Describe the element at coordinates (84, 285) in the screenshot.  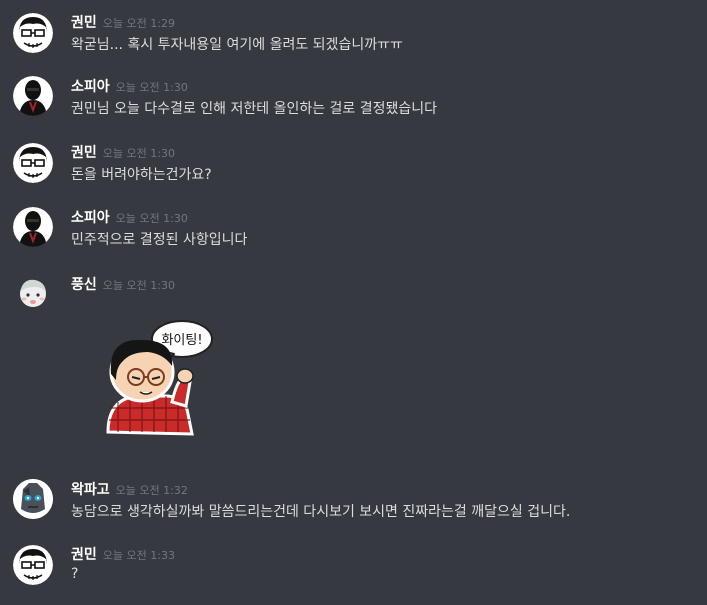
I see `username: 풍신` at that location.